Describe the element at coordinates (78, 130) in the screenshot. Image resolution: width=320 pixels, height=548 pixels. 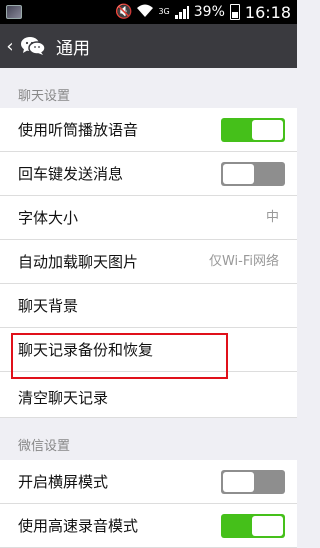
I see `row-label: 使用听筒播放语音` at that location.